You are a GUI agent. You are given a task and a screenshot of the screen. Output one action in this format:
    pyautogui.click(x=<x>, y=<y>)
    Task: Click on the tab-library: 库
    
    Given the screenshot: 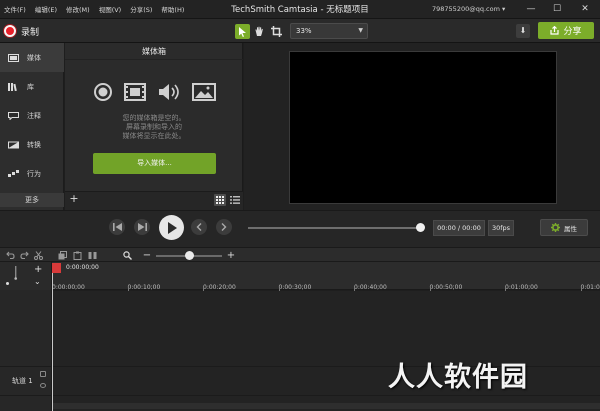 What is the action you would take?
    pyautogui.click(x=32, y=86)
    